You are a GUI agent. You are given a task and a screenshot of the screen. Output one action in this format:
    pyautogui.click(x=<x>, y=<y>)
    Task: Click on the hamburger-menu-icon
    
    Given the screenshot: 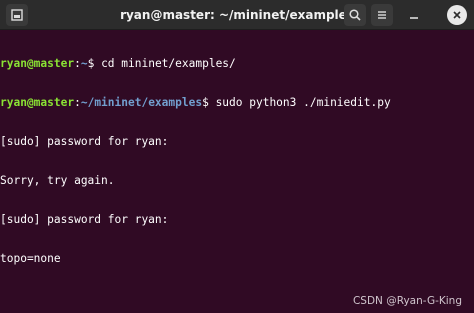 What is the action you would take?
    pyautogui.click(x=382, y=15)
    